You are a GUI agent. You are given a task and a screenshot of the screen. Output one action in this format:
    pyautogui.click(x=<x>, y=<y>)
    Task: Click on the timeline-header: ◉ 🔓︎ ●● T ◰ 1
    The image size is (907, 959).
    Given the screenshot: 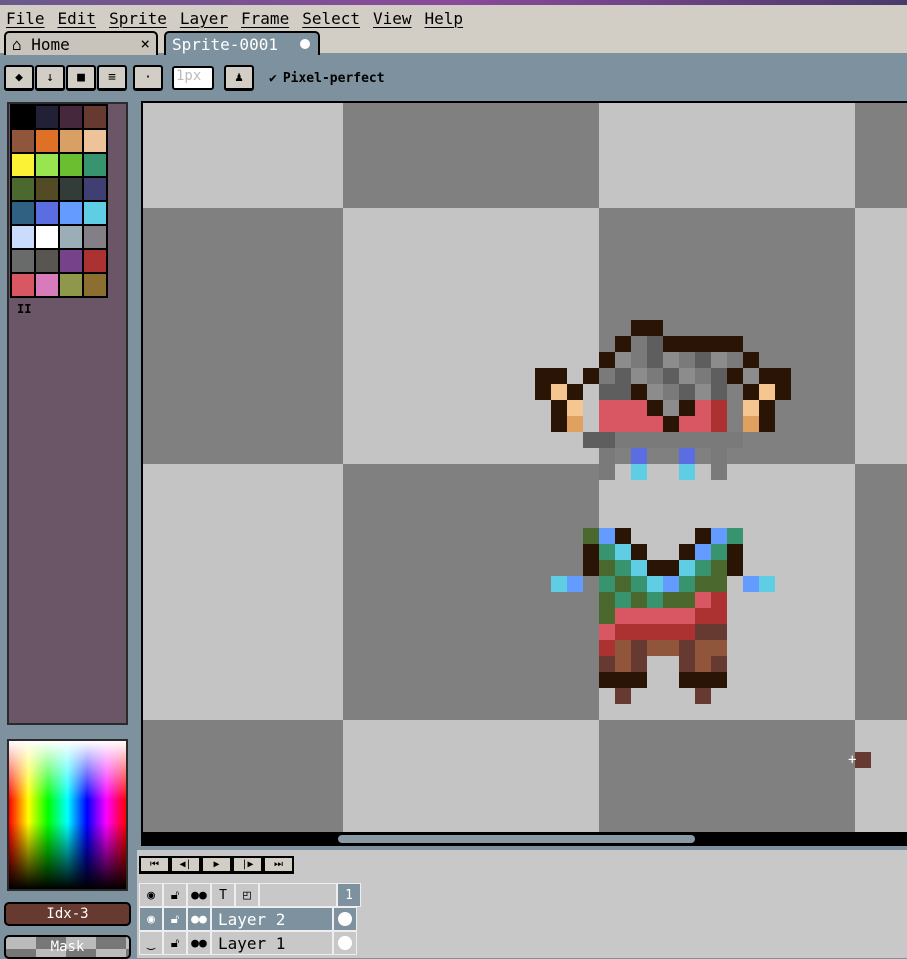 What is the action you would take?
    pyautogui.click(x=250, y=895)
    